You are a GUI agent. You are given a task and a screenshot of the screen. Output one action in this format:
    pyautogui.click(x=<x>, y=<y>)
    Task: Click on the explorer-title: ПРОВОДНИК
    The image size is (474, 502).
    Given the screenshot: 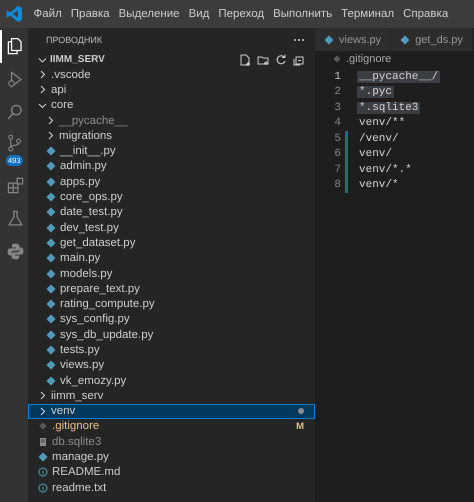 What is the action you would take?
    pyautogui.click(x=74, y=40)
    